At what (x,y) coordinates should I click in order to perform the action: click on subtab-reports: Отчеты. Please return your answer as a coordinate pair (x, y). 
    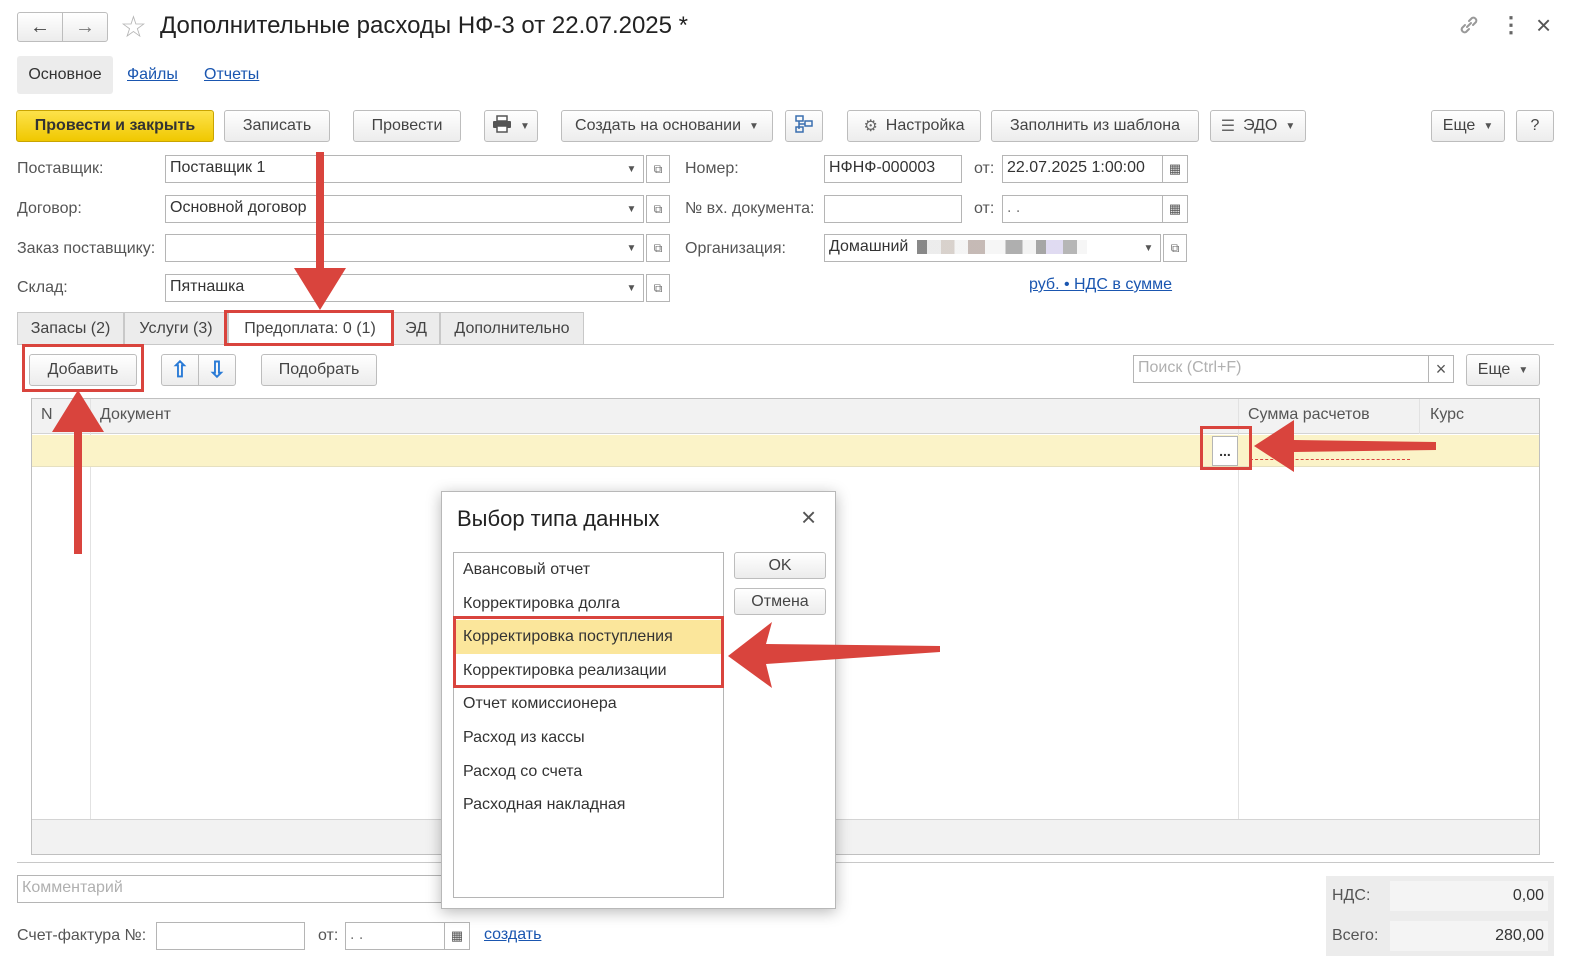
    Looking at the image, I should click on (231, 75).